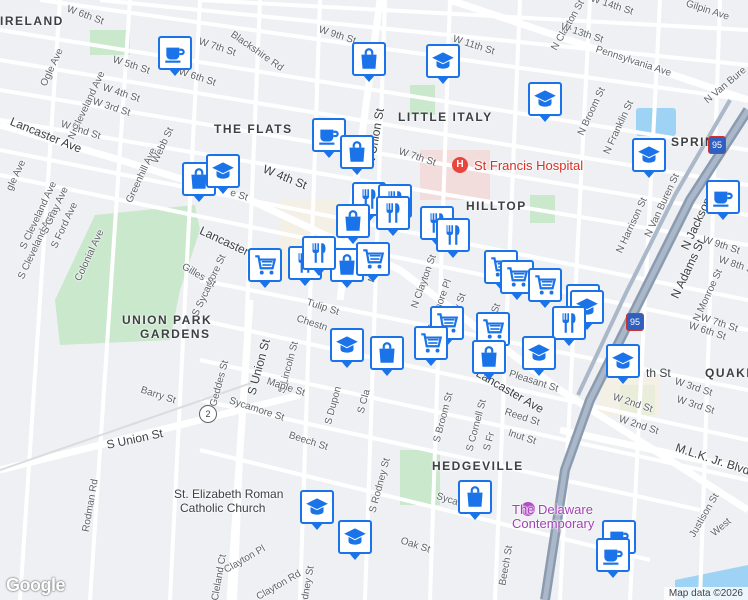  Describe the element at coordinates (175, 334) in the screenshot. I see `neighborhood-label: GARDENS` at that location.